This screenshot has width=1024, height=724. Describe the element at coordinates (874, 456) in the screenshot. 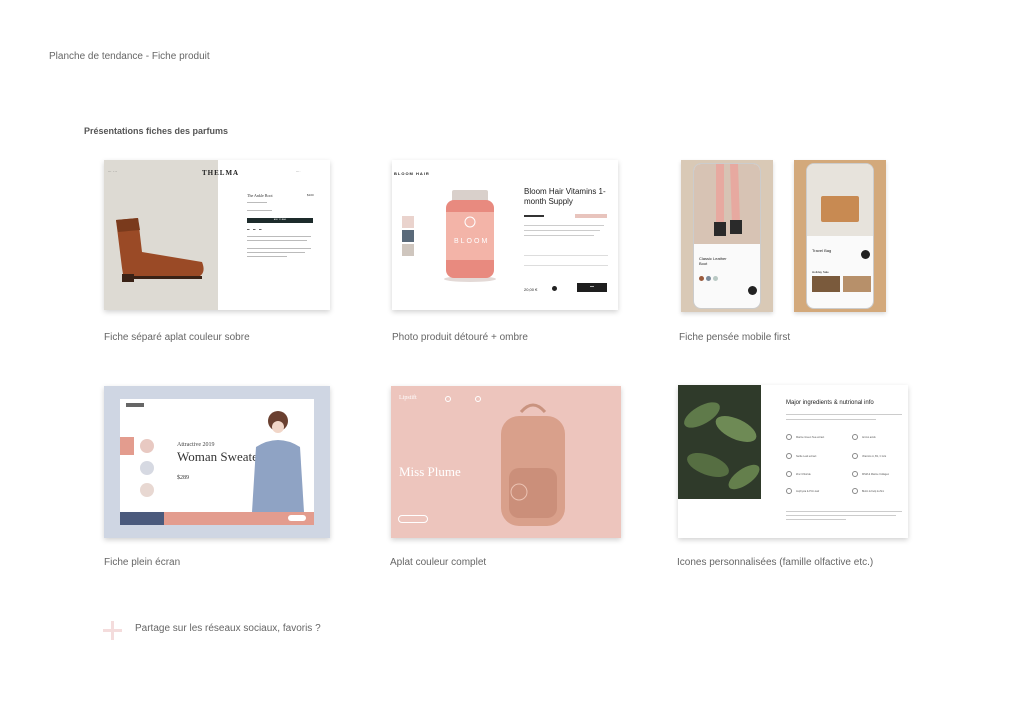

I see `ingredient-item: Vitamins A, B1, C & E` at that location.